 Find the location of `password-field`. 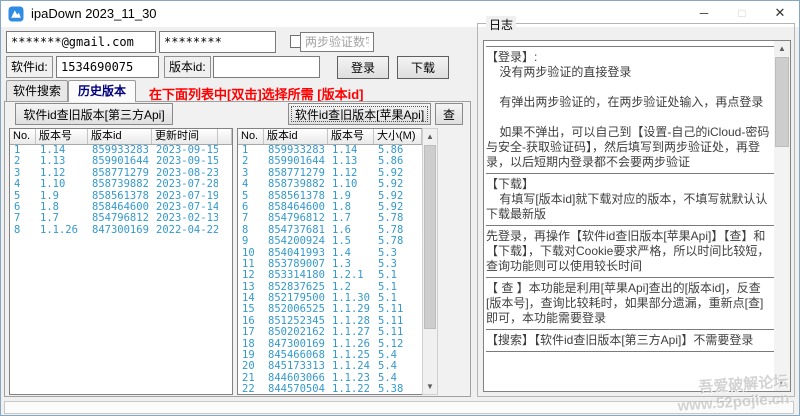

password-field is located at coordinates (217, 42).